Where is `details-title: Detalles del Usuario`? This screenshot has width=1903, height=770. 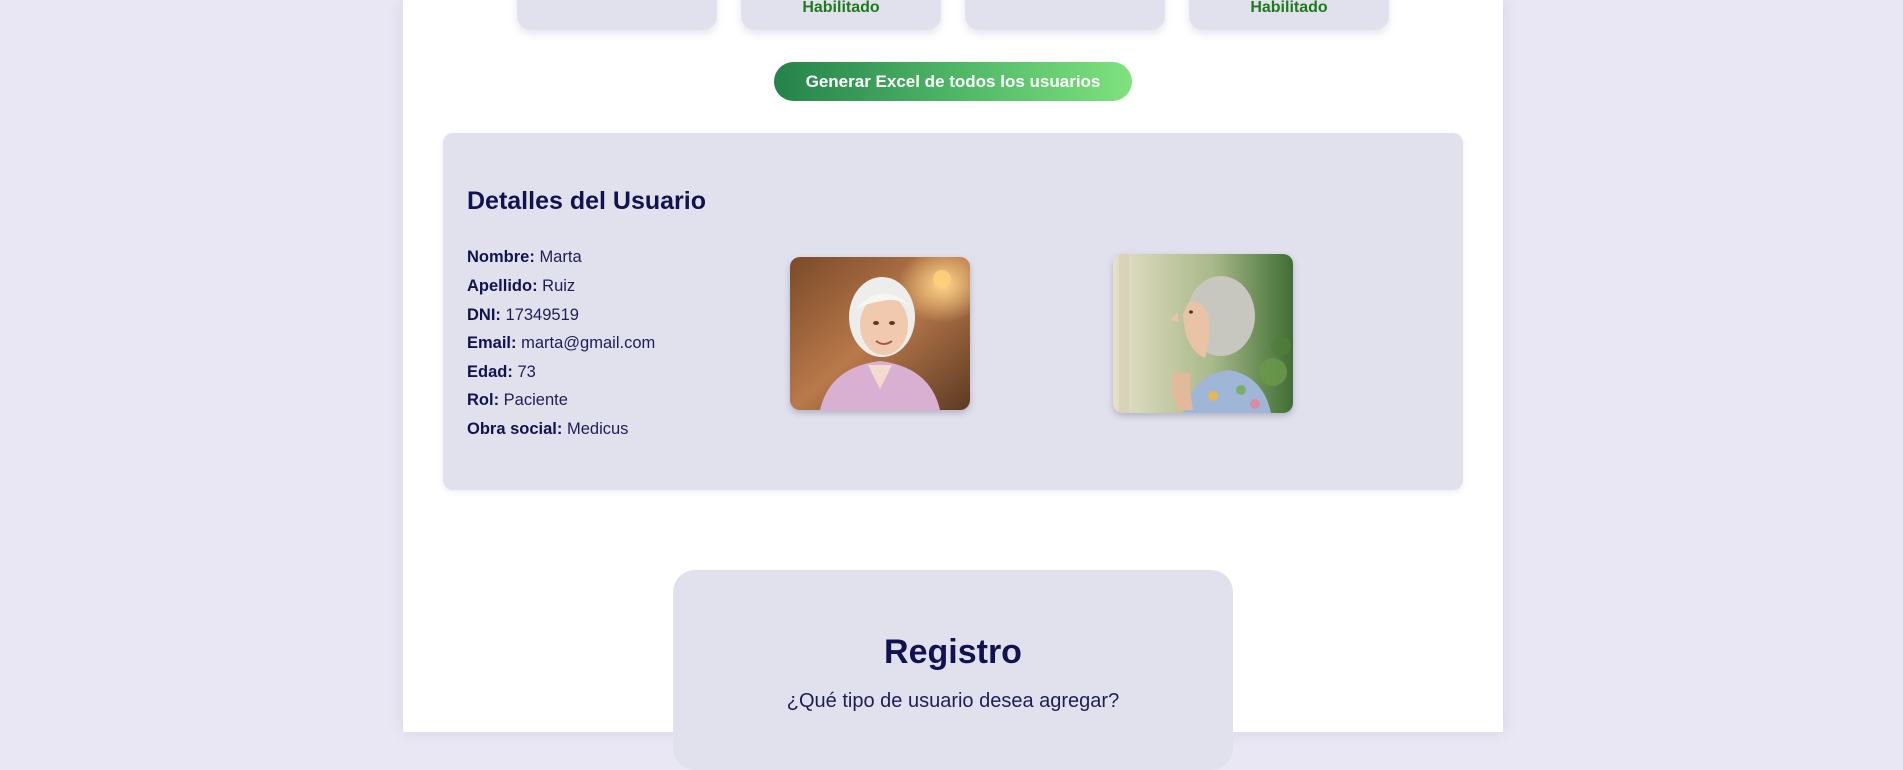 details-title: Detalles del Usuario is located at coordinates (586, 201).